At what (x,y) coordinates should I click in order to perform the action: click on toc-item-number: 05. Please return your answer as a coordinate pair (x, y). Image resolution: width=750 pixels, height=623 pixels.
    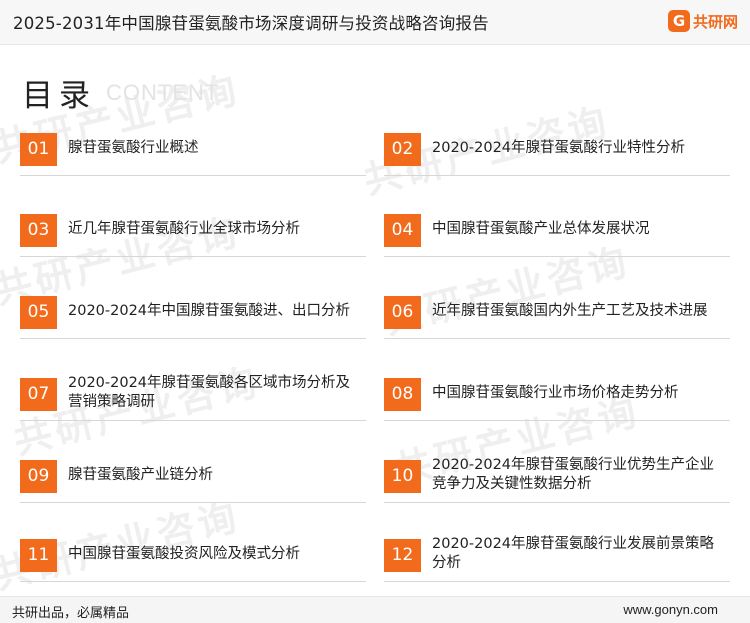
    Looking at the image, I should click on (38, 312).